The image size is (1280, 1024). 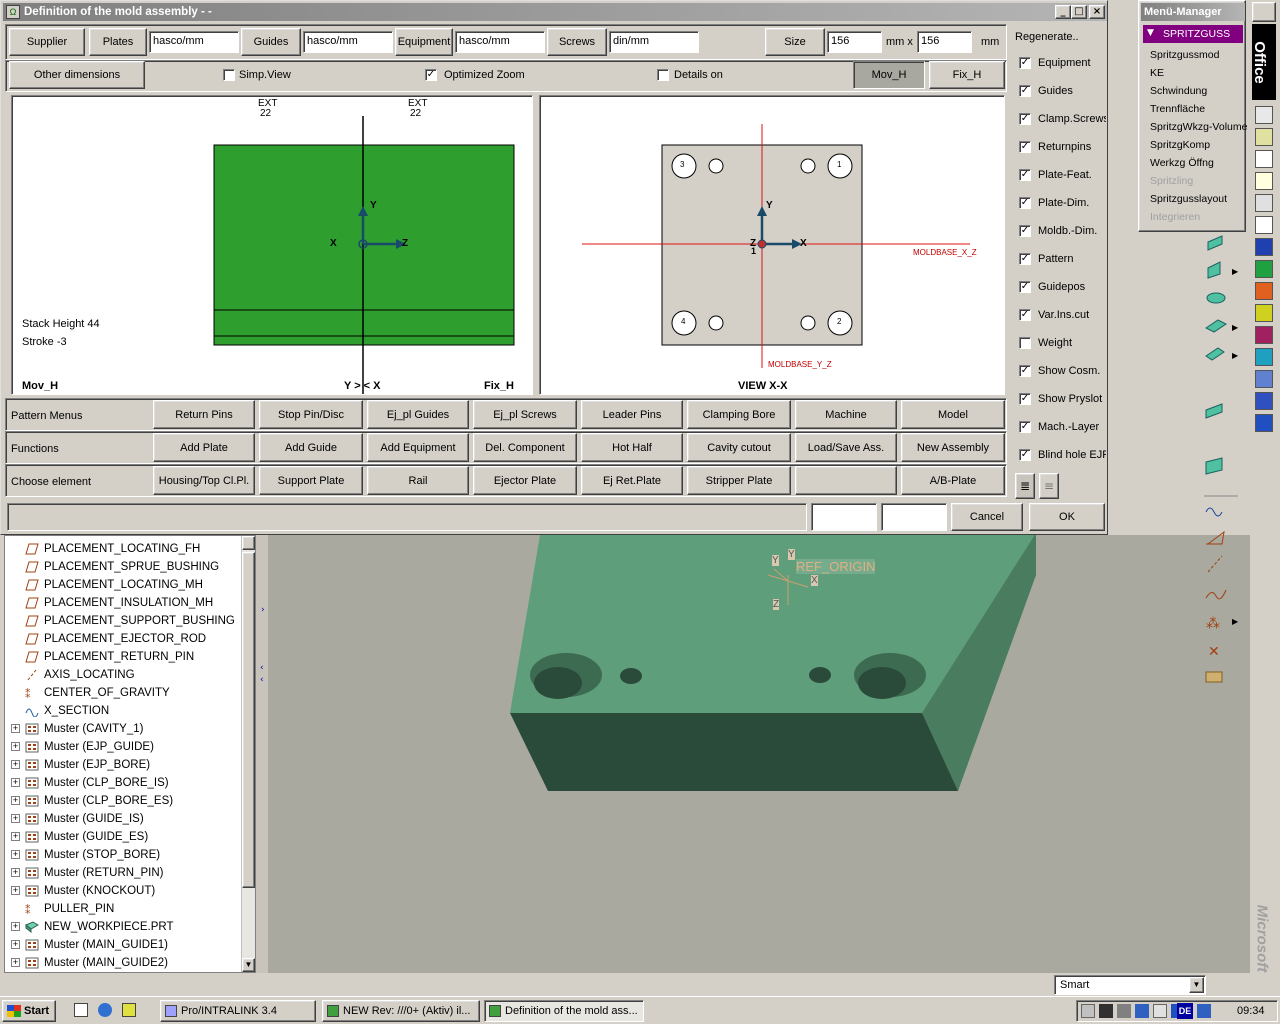 What do you see at coordinates (97, 693) in the screenshot?
I see `tree-item: ⁑ CENTER_OF_GRAVITY` at bounding box center [97, 693].